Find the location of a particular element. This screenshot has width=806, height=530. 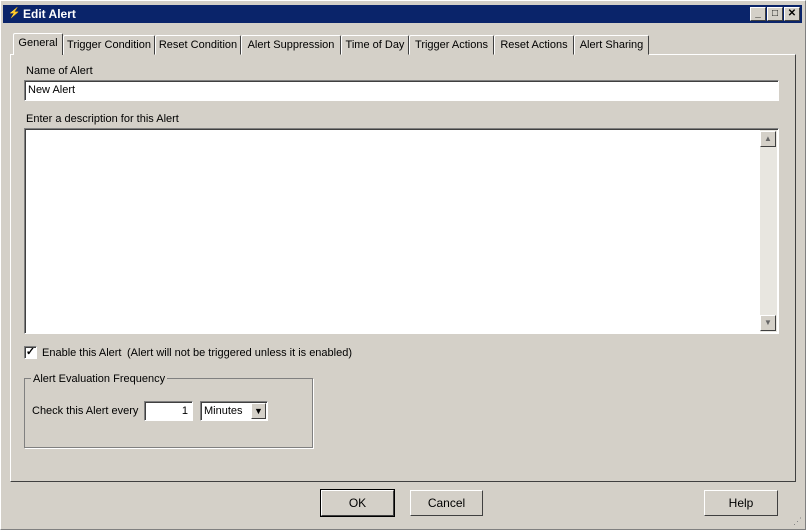

enable-label: Enable this Alert is located at coordinates (82, 353).